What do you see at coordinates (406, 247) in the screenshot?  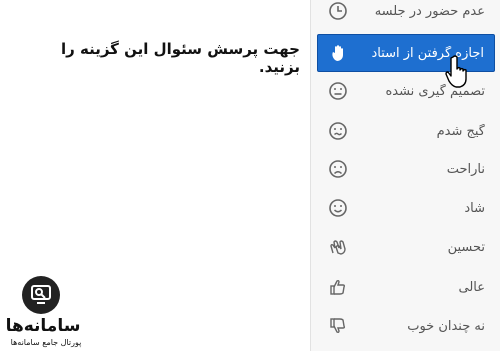 I see `menu-item-applause: تحسین` at bounding box center [406, 247].